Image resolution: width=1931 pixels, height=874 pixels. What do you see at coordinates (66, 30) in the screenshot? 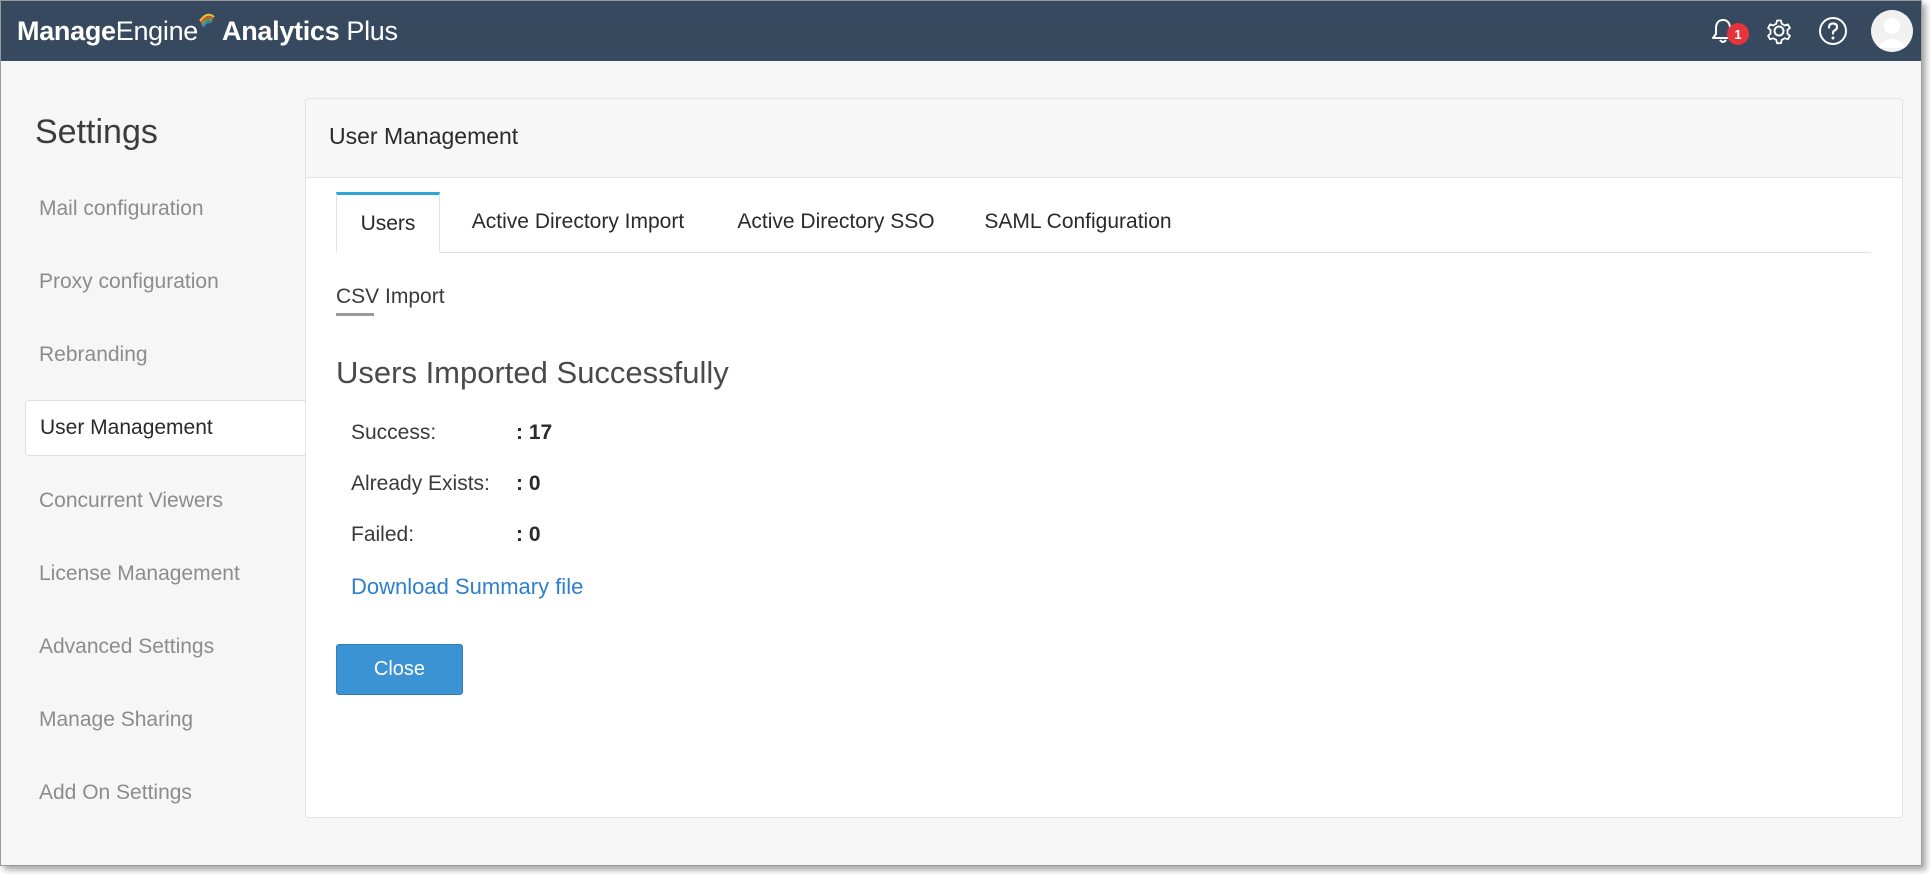
I see `brand-manage: Manage` at bounding box center [66, 30].